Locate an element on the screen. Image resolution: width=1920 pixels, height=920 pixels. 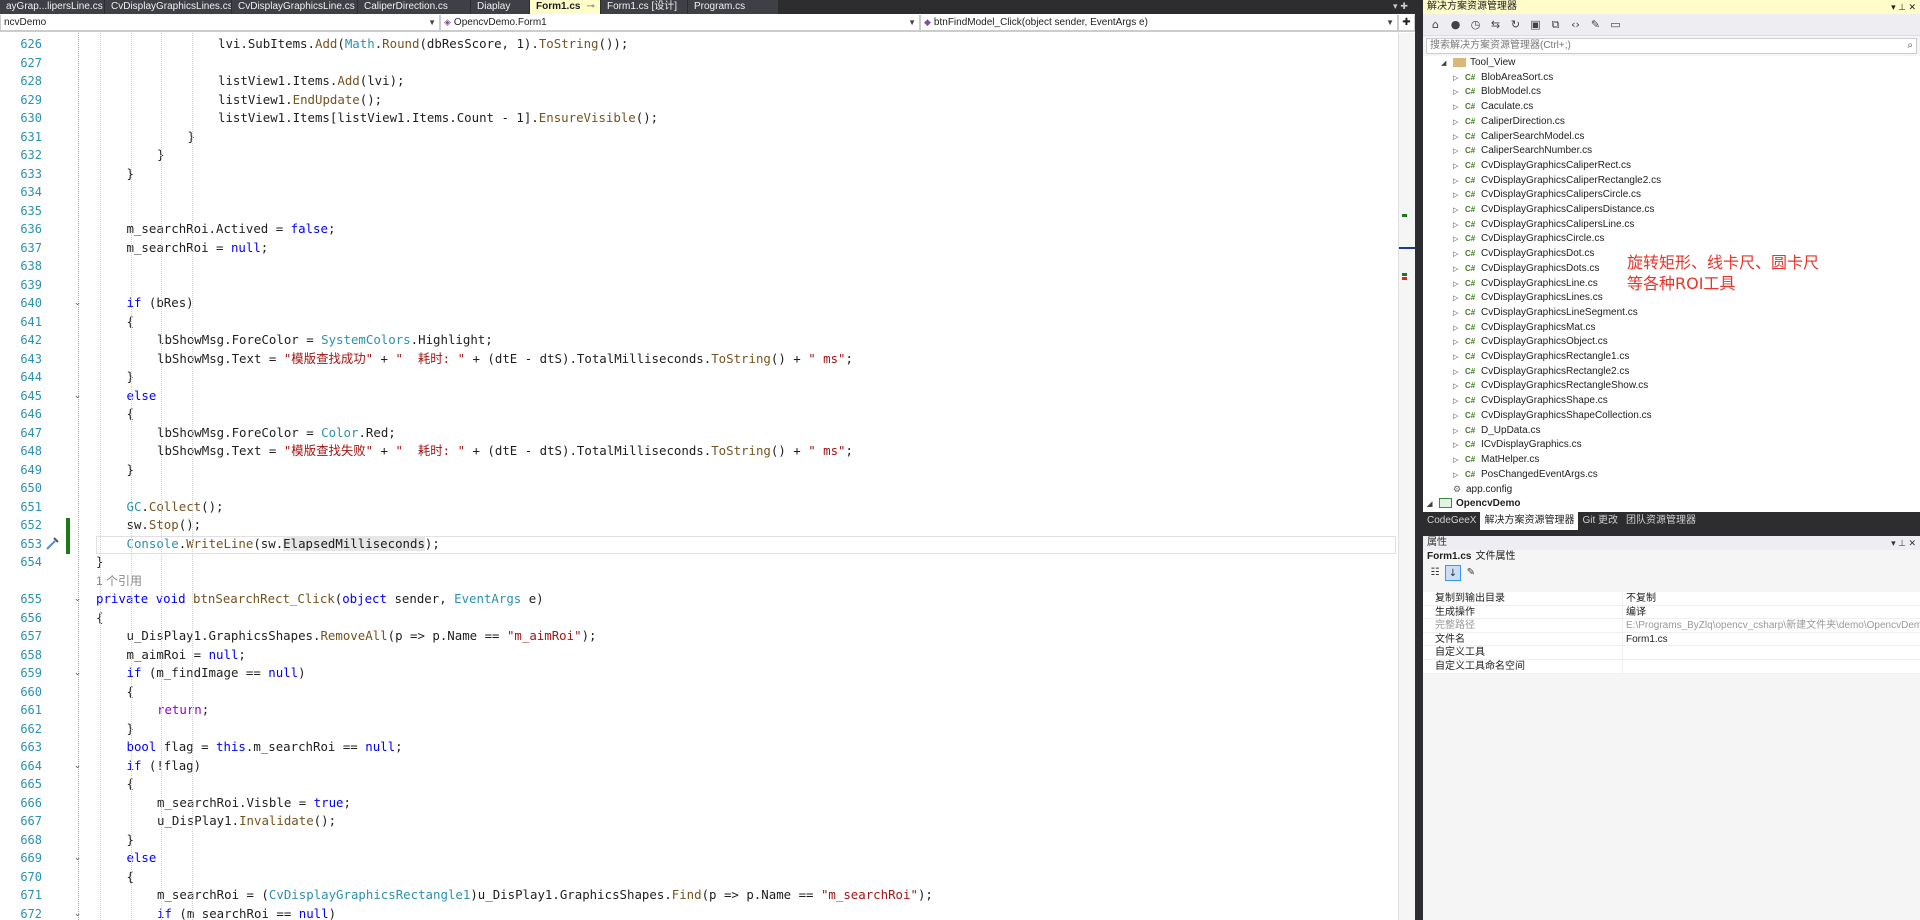
split-editor-button: ✚ is located at coordinates (1406, 23).